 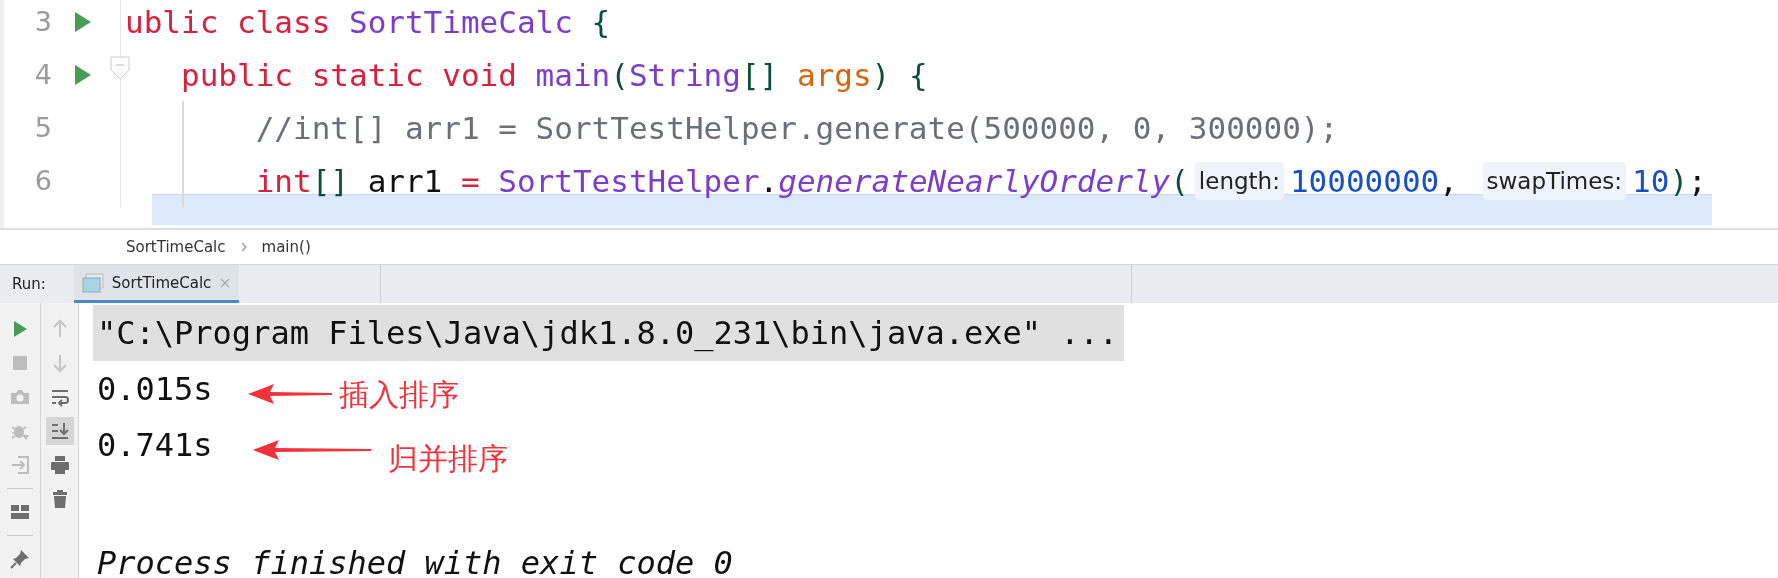 What do you see at coordinates (448, 459) in the screenshot?
I see `annotation-label: 归并排序` at bounding box center [448, 459].